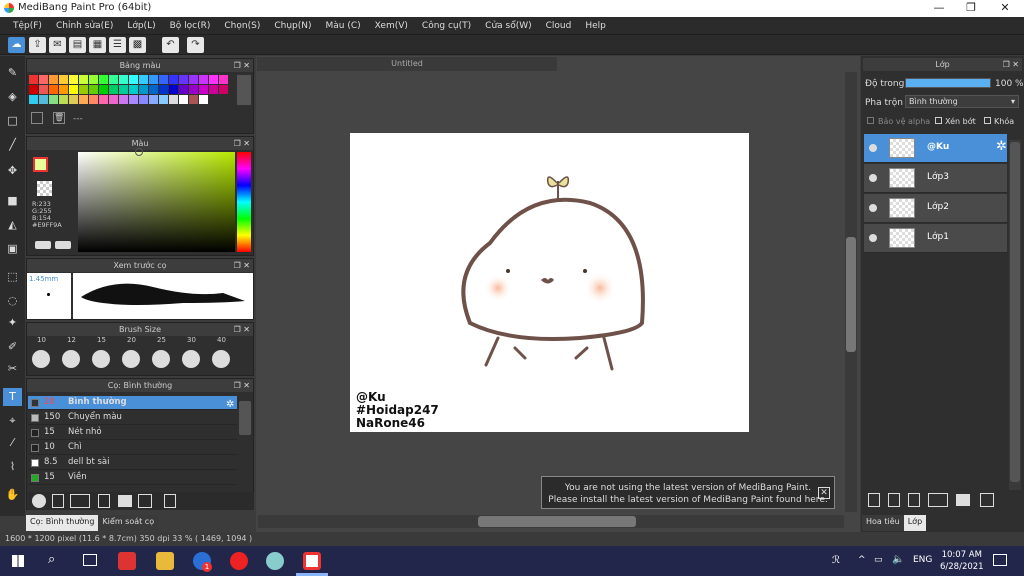 This screenshot has height=576, width=1024. What do you see at coordinates (971, 8) in the screenshot?
I see `maximize-button: ❐` at bounding box center [971, 8].